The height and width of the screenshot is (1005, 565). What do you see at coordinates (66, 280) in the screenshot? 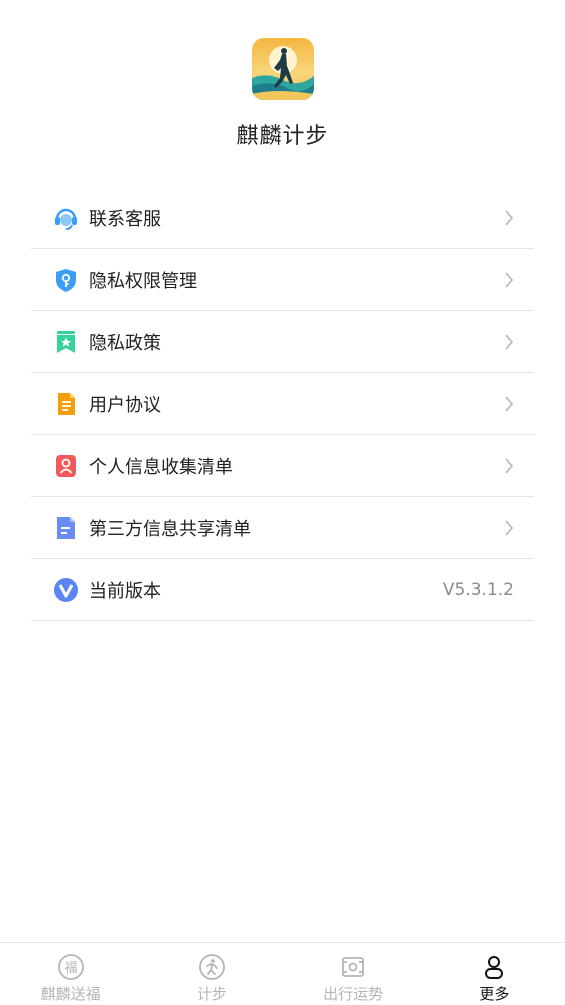
I see `shield-key-icon` at bounding box center [66, 280].